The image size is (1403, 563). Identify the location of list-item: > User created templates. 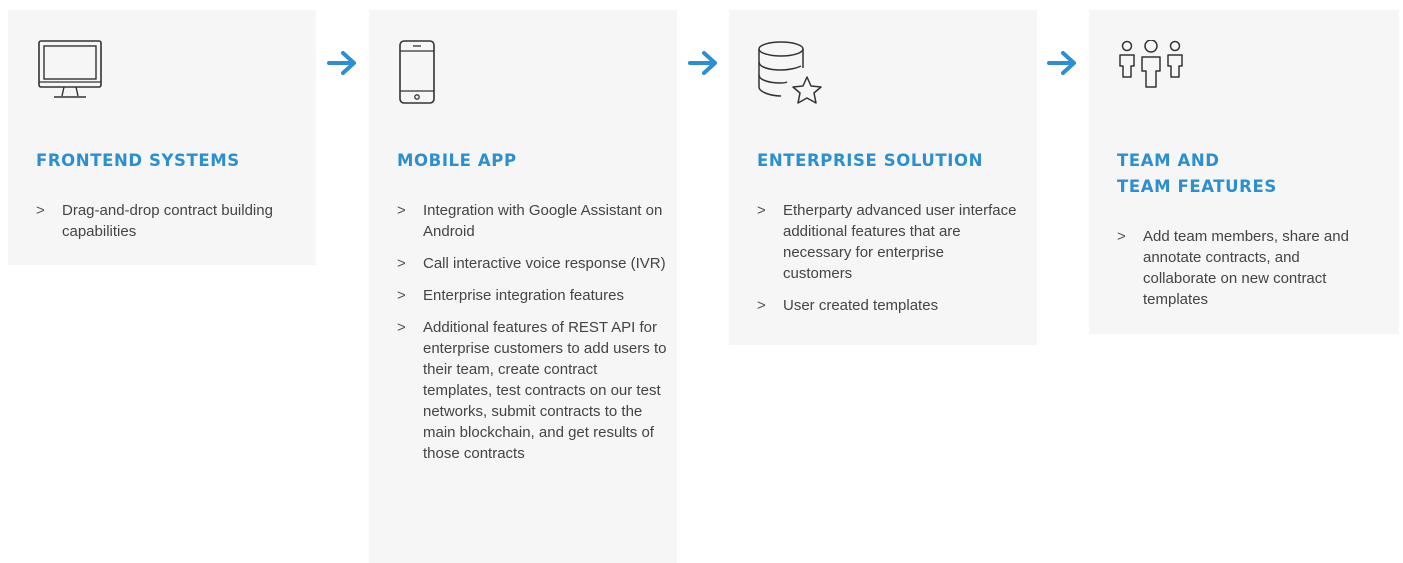
(848, 305).